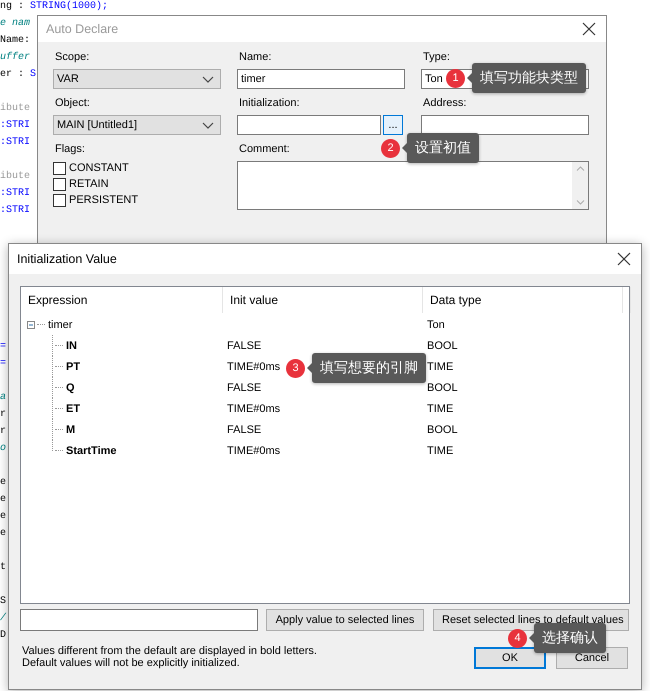  What do you see at coordinates (54, 6) in the screenshot?
I see `code-line: ng : STRING(1000);` at bounding box center [54, 6].